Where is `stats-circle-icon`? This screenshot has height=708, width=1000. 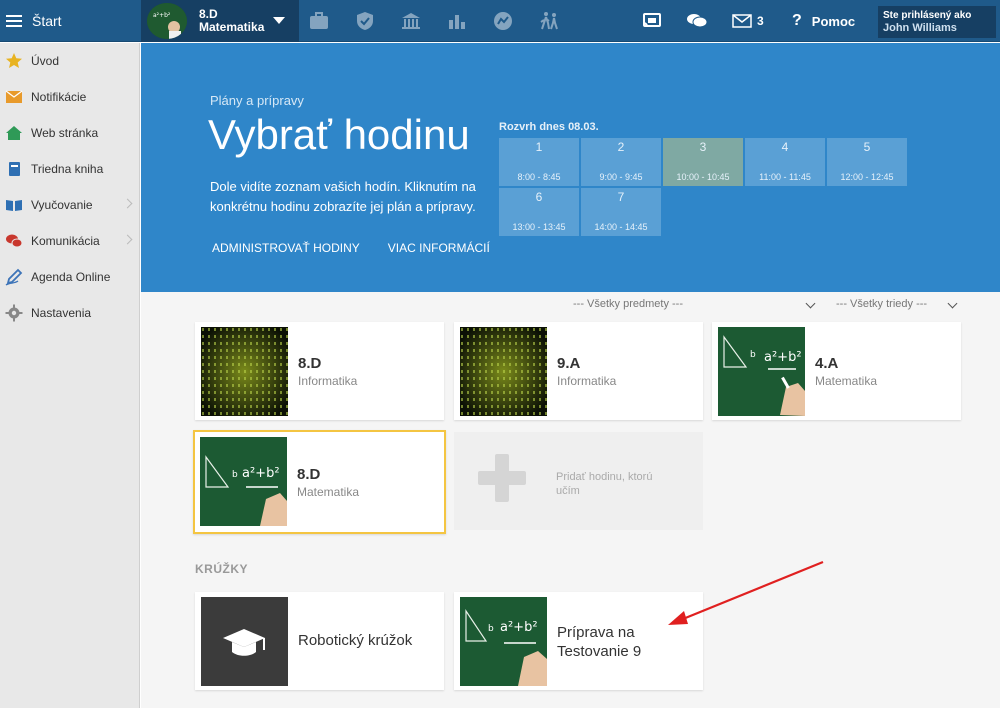 stats-circle-icon is located at coordinates (503, 21).